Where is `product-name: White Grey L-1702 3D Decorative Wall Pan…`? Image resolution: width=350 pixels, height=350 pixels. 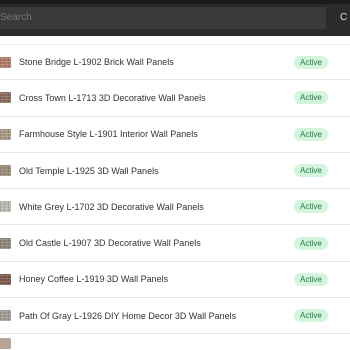 product-name: White Grey L-1702 3D Decorative Wall Pan… is located at coordinates (111, 207).